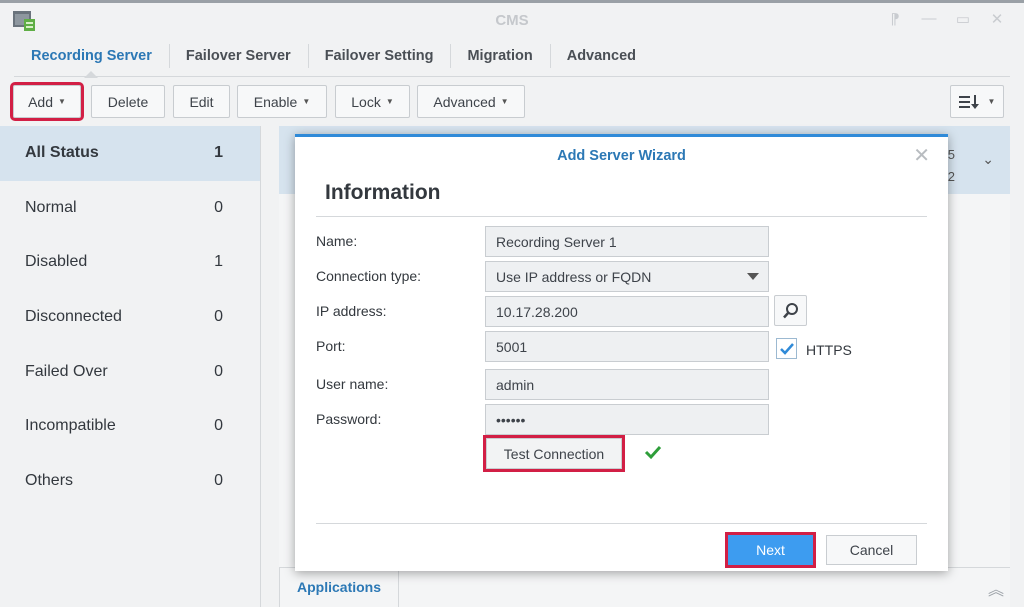 The image size is (1024, 607). I want to click on sidebar-item-label: Disconnected, so click(73, 317).